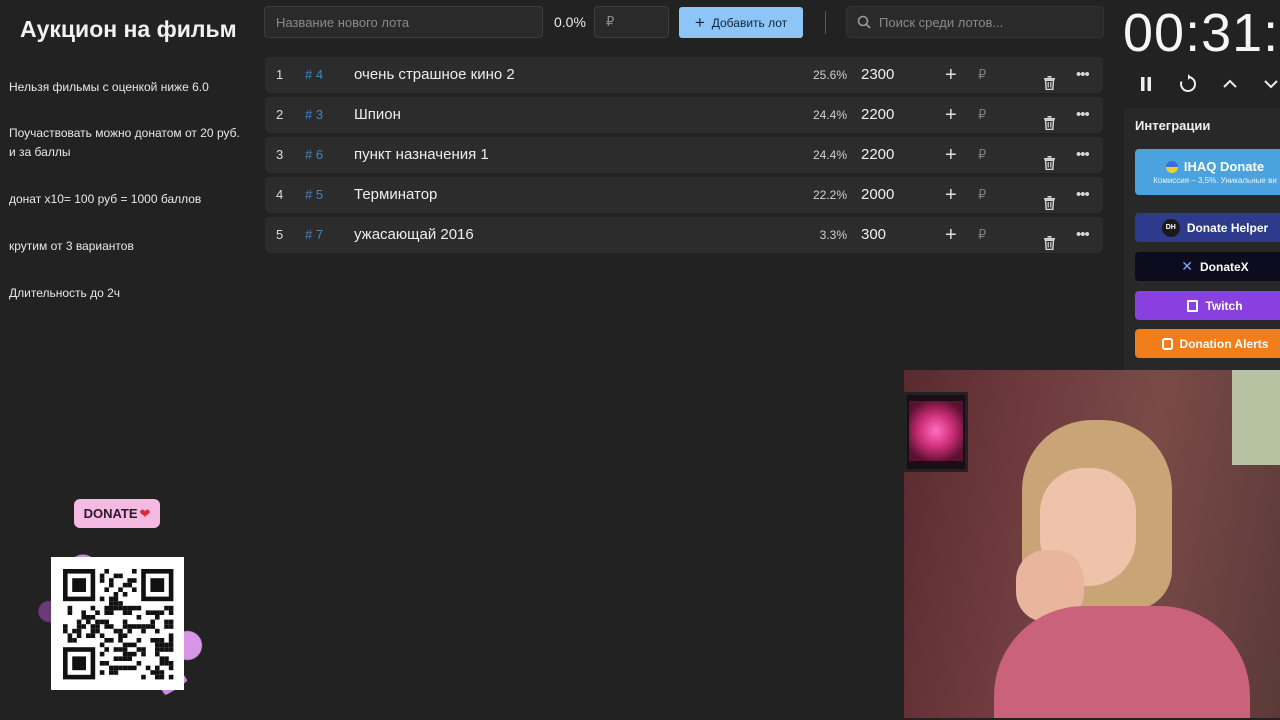 This screenshot has width=1280, height=720. I want to click on window-image, so click(1256, 417).